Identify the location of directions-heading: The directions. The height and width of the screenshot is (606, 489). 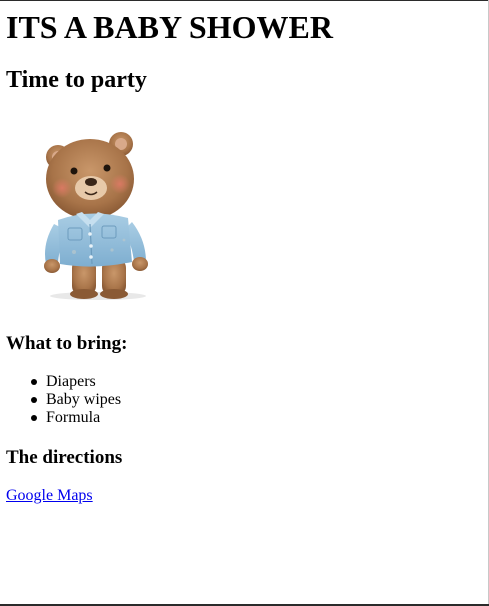
(64, 457).